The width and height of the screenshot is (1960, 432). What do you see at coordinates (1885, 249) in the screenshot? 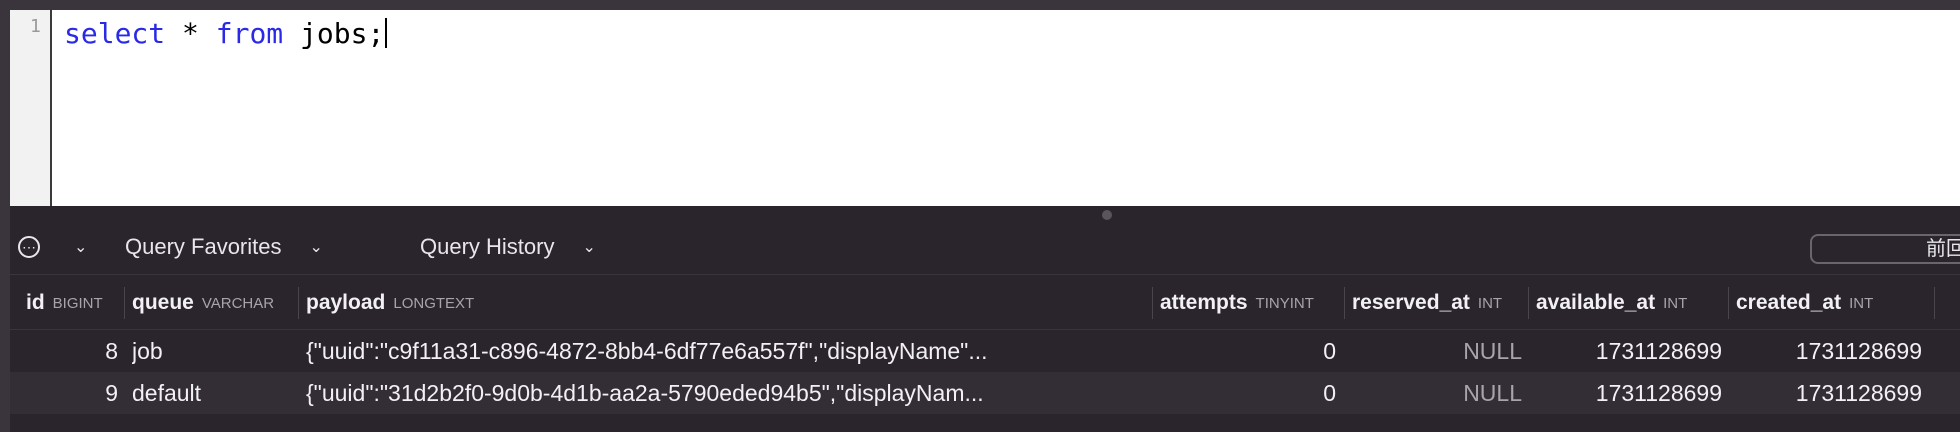
I see `filter-field: 前回` at bounding box center [1885, 249].